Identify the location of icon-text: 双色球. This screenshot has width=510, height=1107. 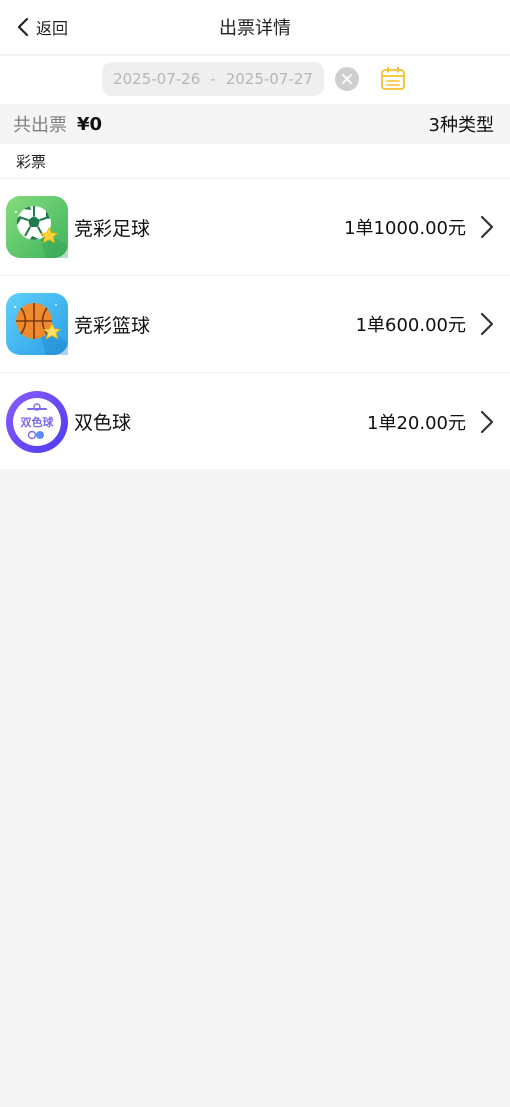
(38, 422).